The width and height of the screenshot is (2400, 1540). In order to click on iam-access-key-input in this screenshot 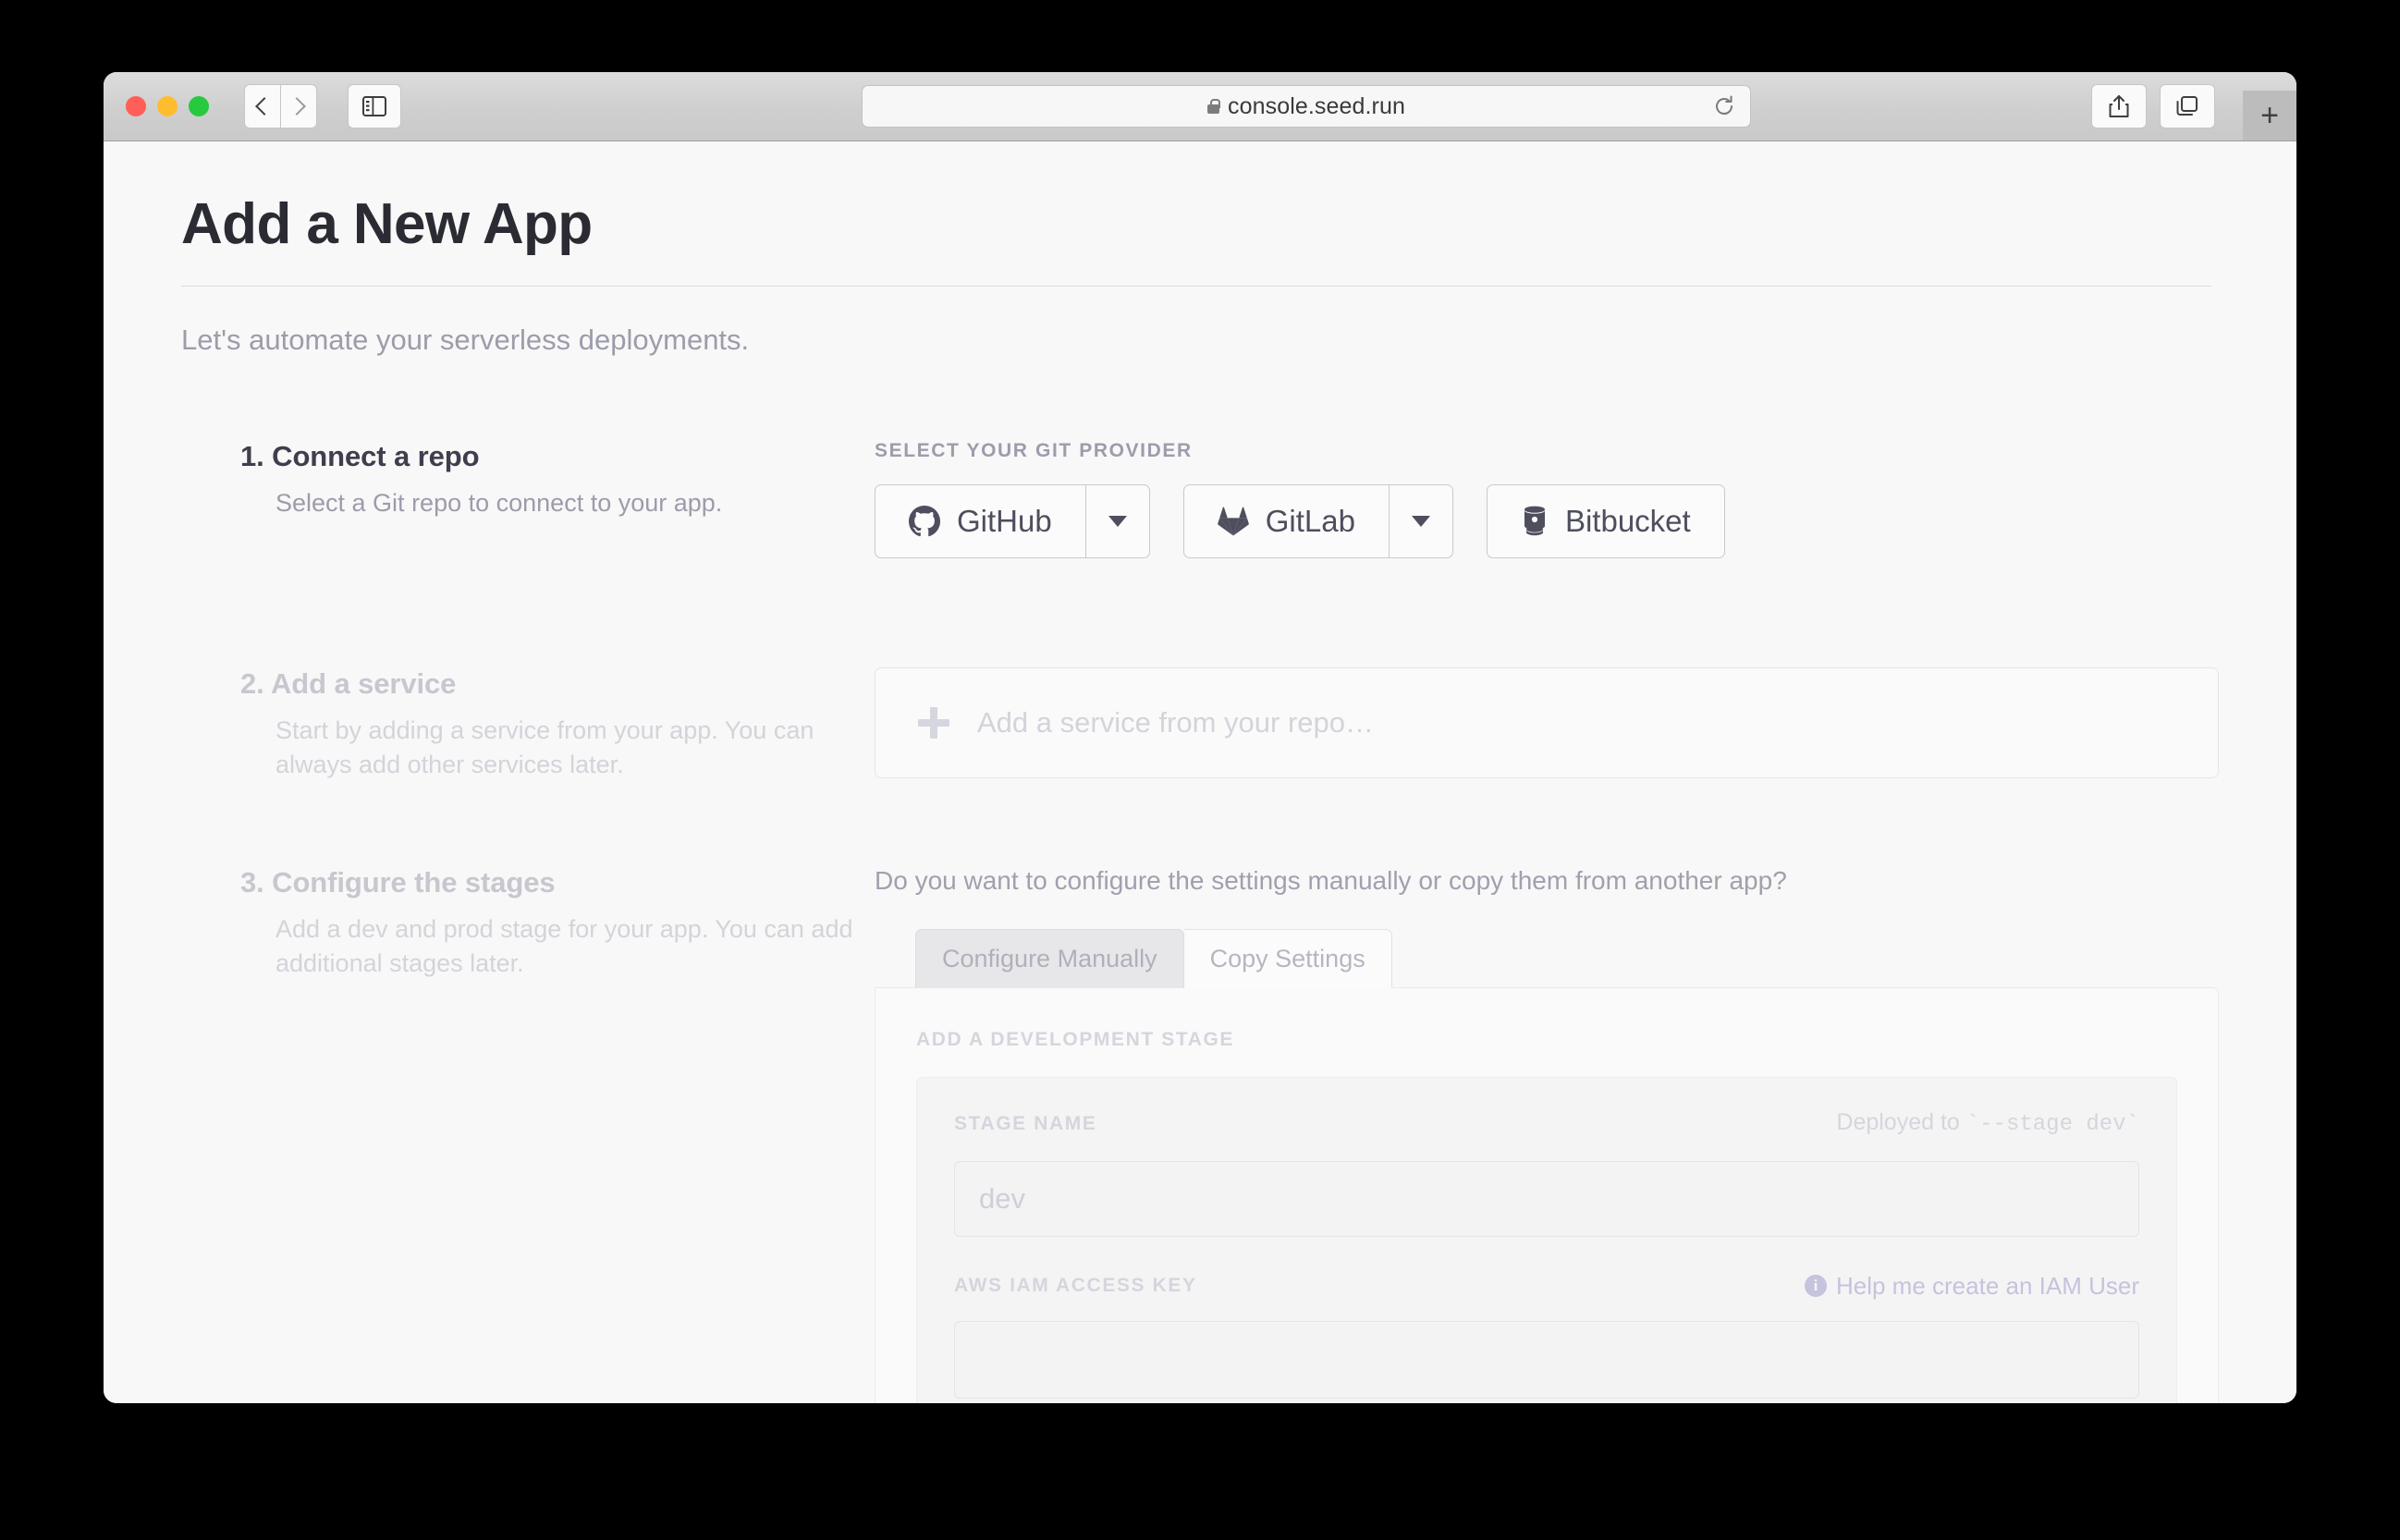, I will do `click(1547, 1359)`.